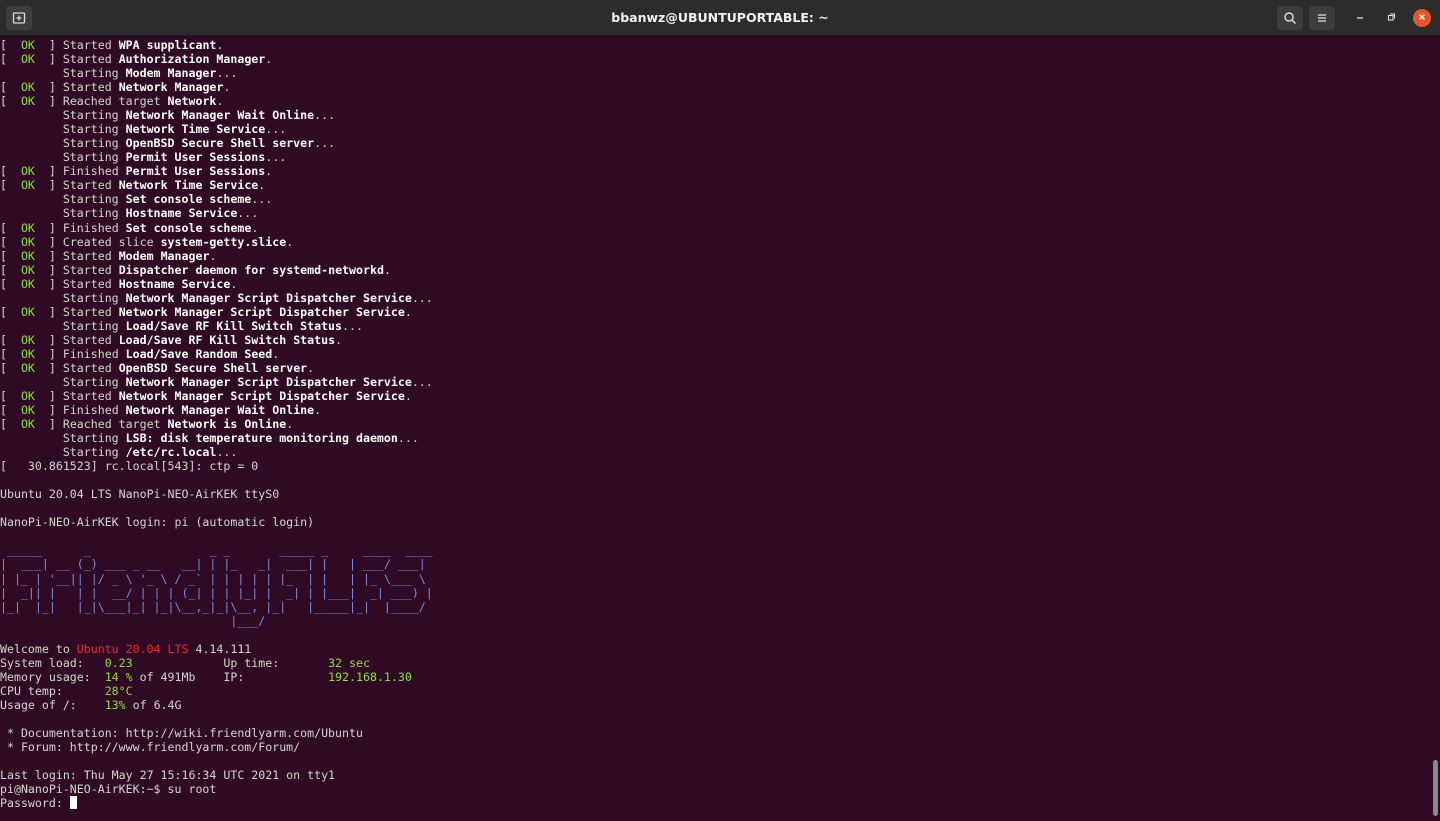 Image resolution: width=1440 pixels, height=821 pixels. I want to click on terminal-text: Network Manager, so click(171, 87).